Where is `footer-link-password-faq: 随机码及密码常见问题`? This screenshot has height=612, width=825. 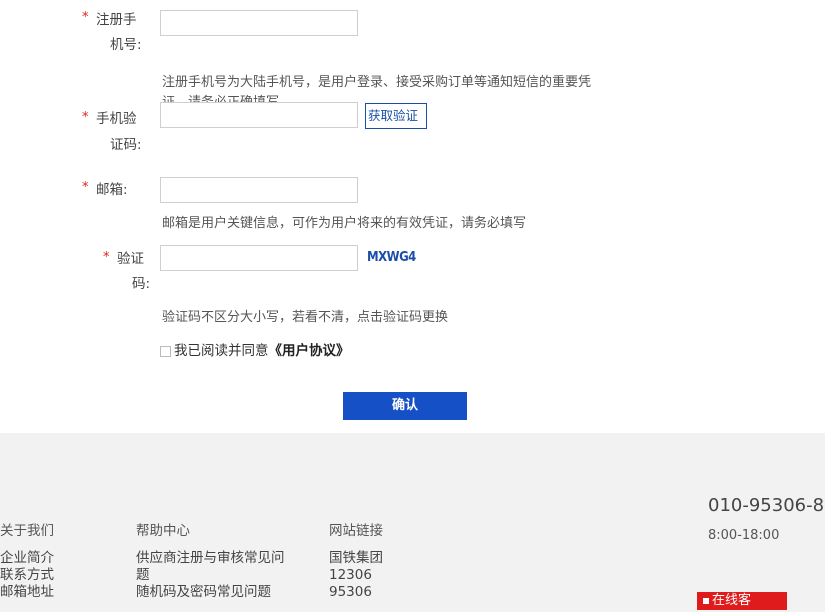
footer-link-password-faq: 随机码及密码常见问题 is located at coordinates (236, 592).